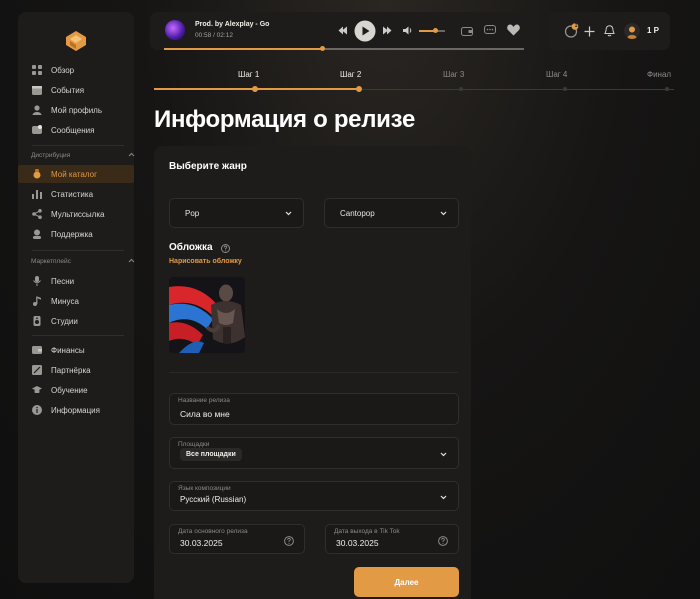  What do you see at coordinates (37, 214) in the screenshot?
I see `share-icon` at bounding box center [37, 214].